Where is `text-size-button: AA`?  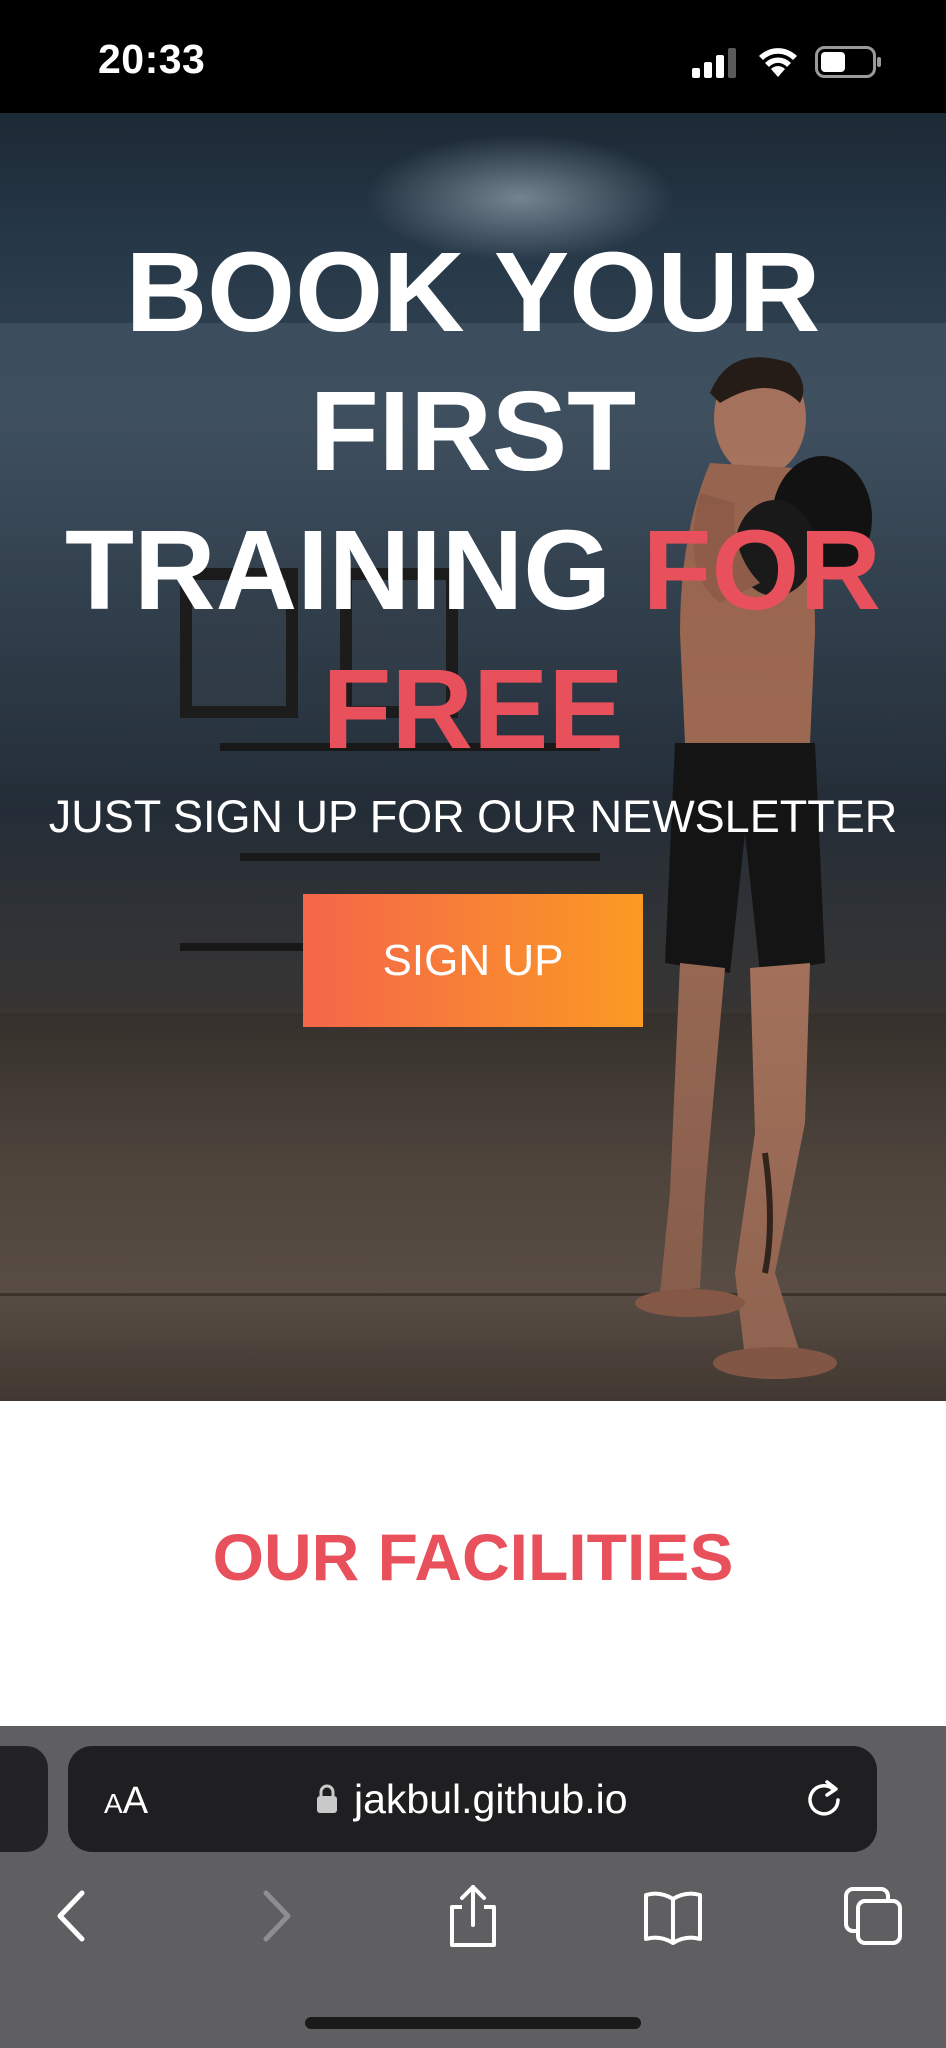 text-size-button: AA is located at coordinates (126, 1801).